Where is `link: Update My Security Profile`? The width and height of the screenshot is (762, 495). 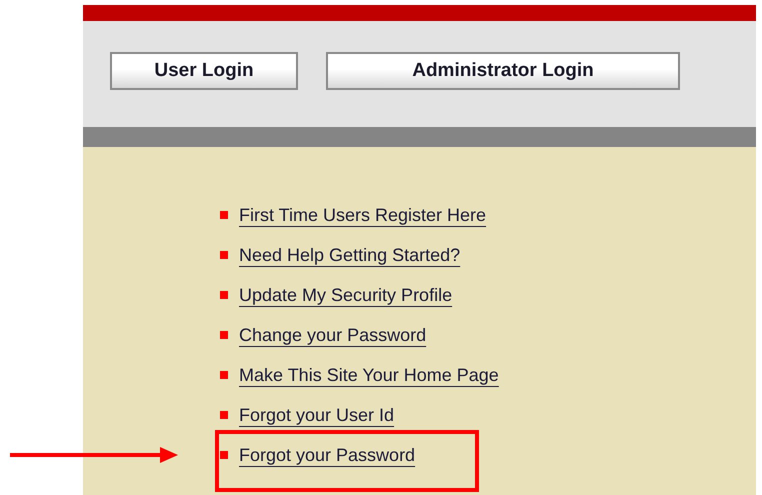 link: Update My Security Profile is located at coordinates (345, 295).